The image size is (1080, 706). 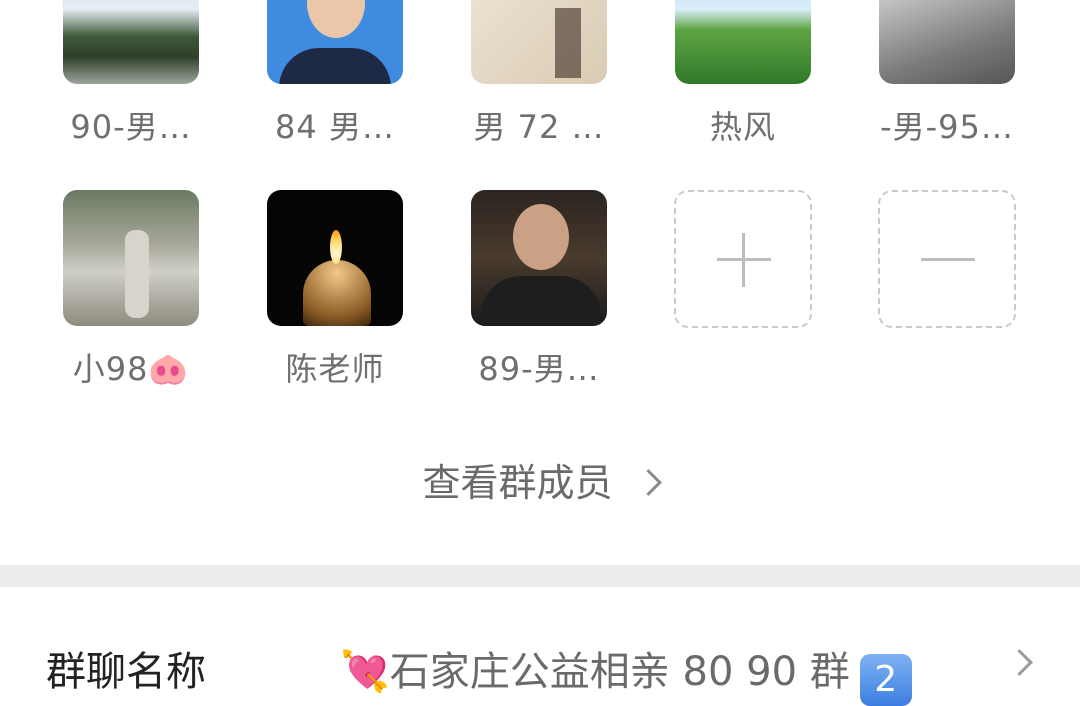 I want to click on member-name: 热风, so click(x=742, y=127).